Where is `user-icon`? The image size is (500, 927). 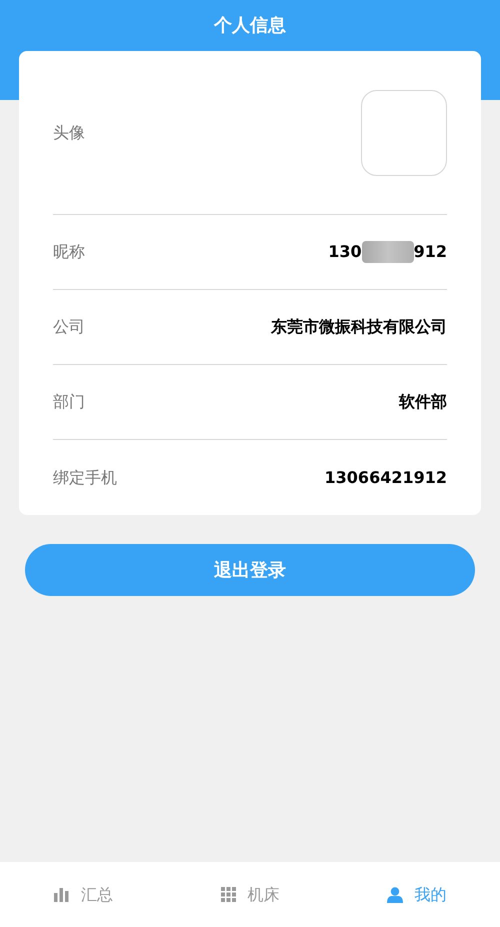
user-icon is located at coordinates (394, 894).